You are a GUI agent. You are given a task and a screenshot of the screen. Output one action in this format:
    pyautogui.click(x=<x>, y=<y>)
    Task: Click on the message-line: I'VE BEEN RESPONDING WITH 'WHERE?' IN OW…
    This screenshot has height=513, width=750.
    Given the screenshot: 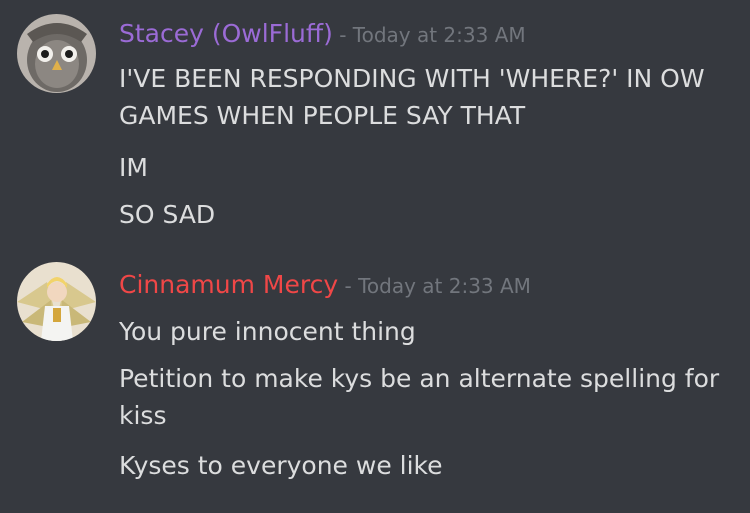 What is the action you would take?
    pyautogui.click(x=412, y=97)
    